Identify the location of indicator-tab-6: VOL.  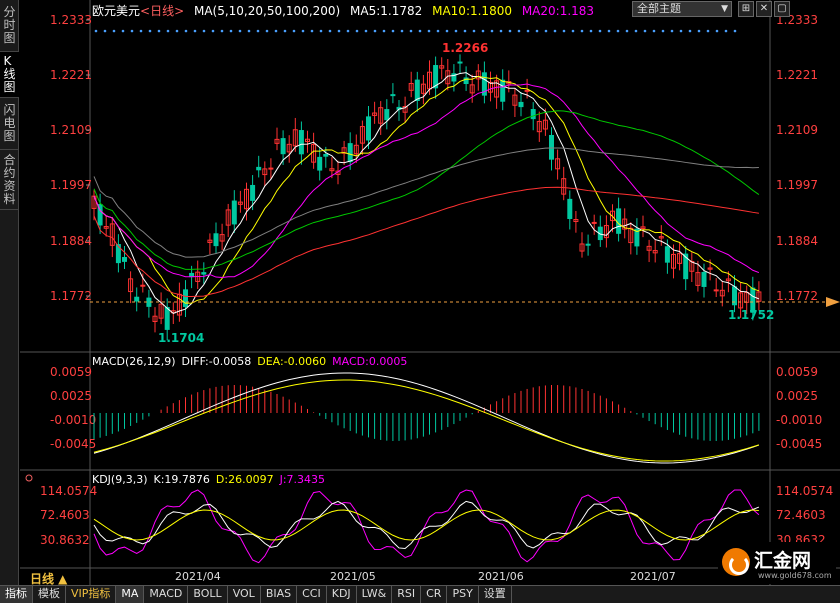
(244, 594).